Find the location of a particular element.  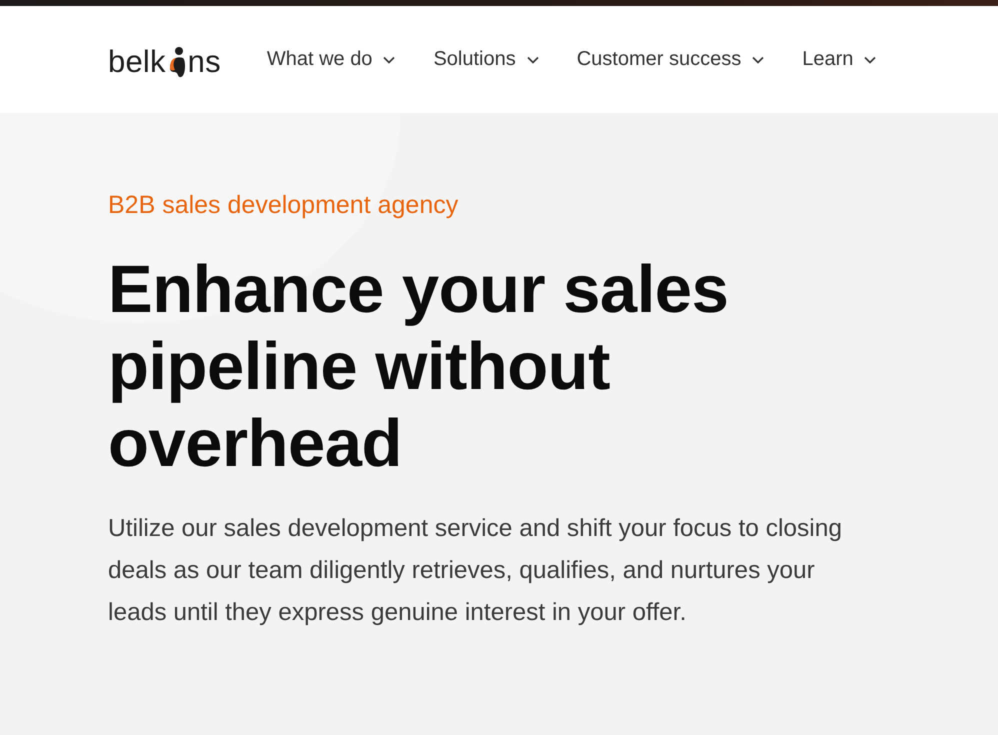

eyebrow-text: B2B sales development agency is located at coordinates (284, 205).